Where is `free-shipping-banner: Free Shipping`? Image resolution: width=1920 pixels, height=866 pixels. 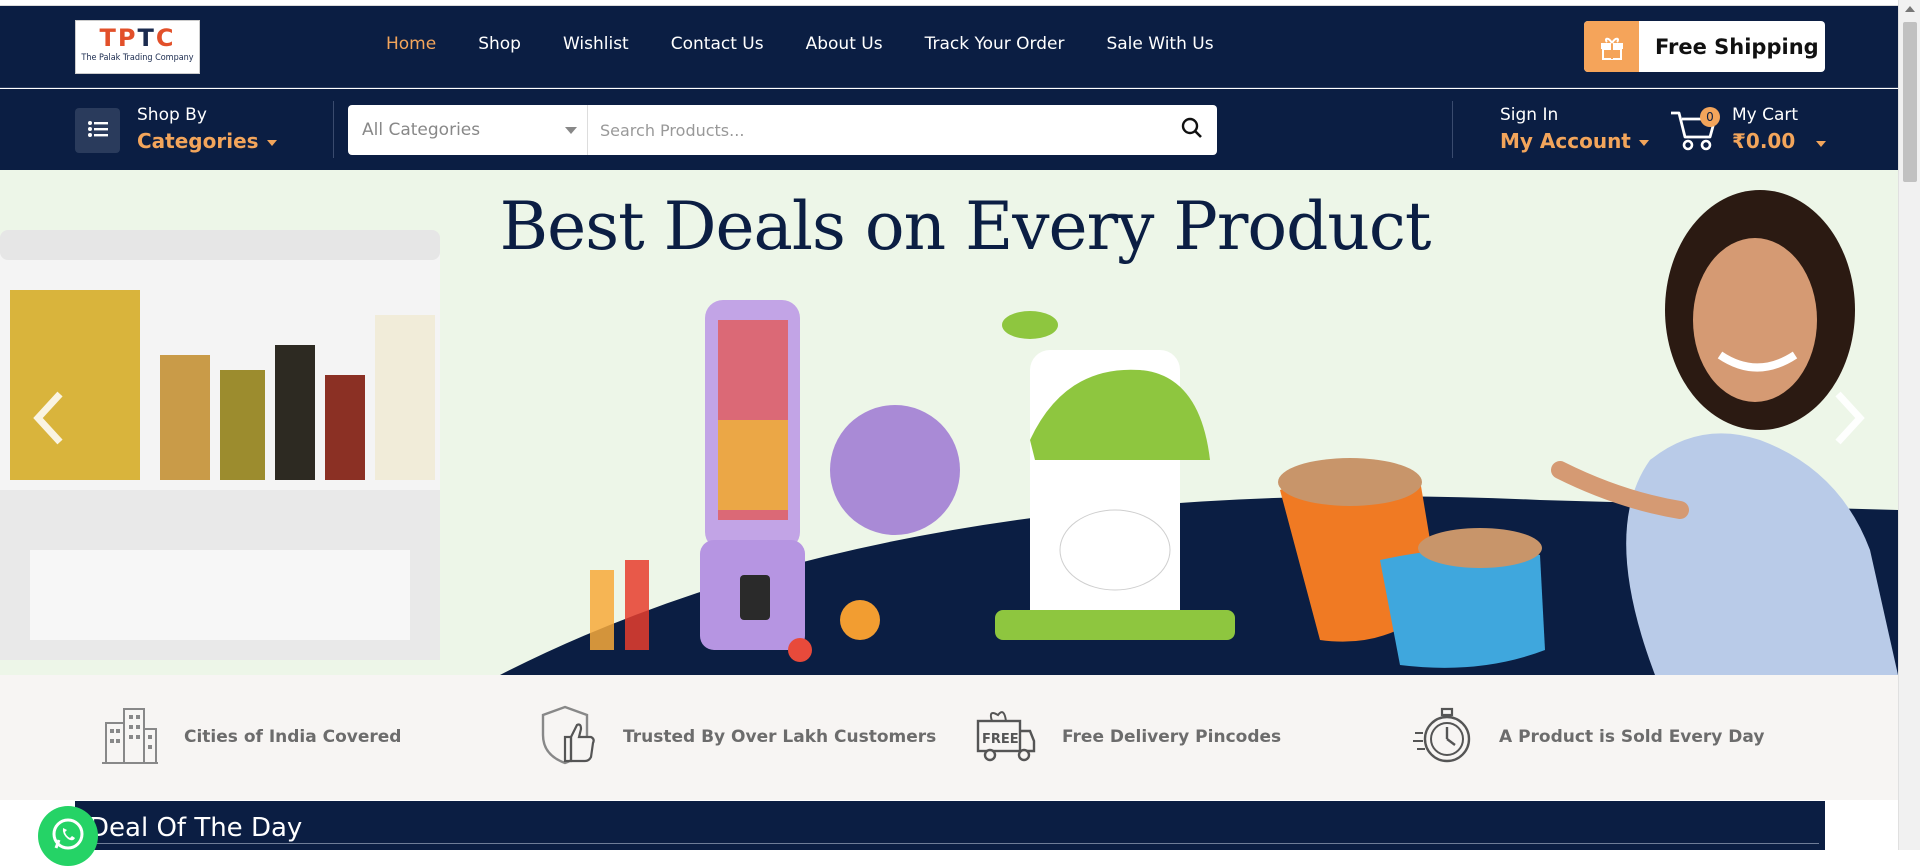
free-shipping-banner: Free Shipping is located at coordinates (1704, 46).